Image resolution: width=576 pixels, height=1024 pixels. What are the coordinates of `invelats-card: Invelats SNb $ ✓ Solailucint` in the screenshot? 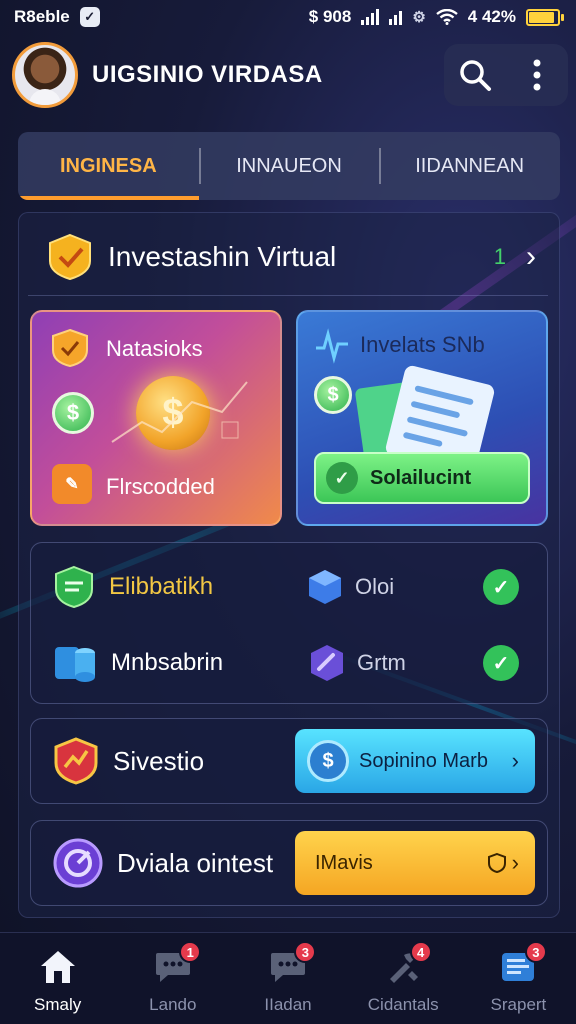 It's located at (422, 418).